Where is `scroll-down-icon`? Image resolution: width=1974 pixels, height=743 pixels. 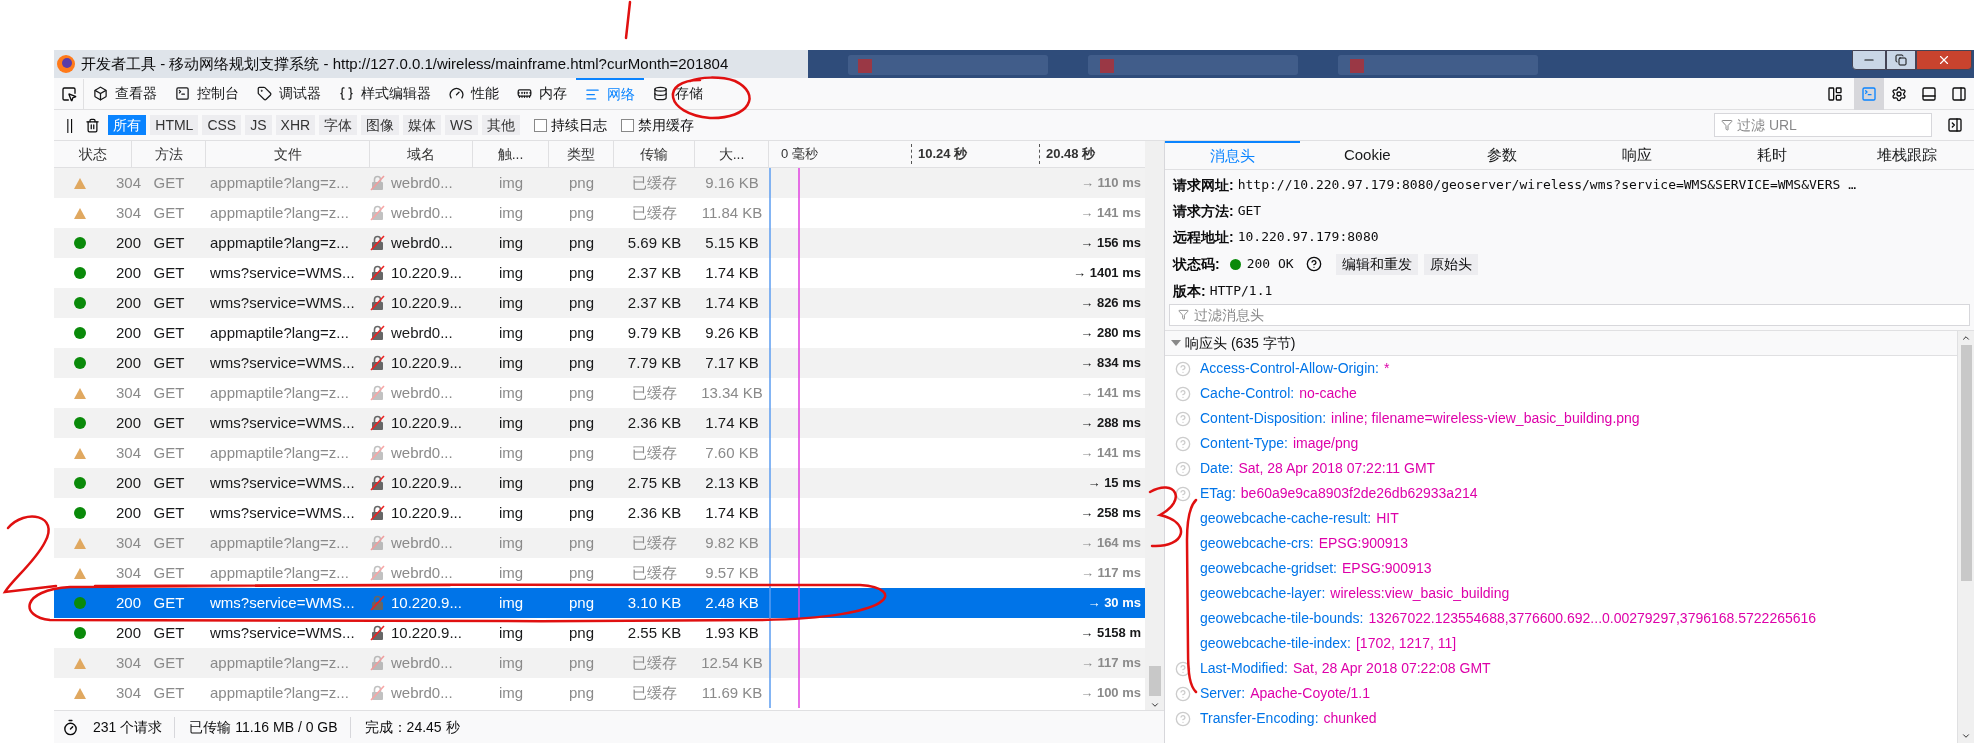
scroll-down-icon is located at coordinates (1966, 736).